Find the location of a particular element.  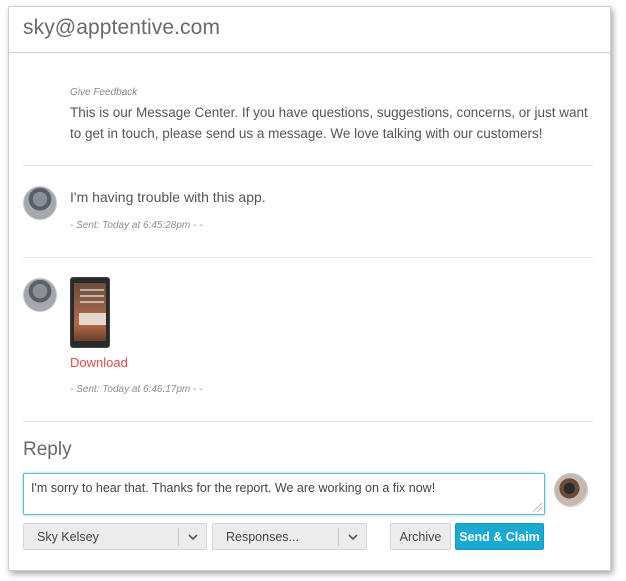

conversation-email: sky@apptentive.com is located at coordinates (122, 27).